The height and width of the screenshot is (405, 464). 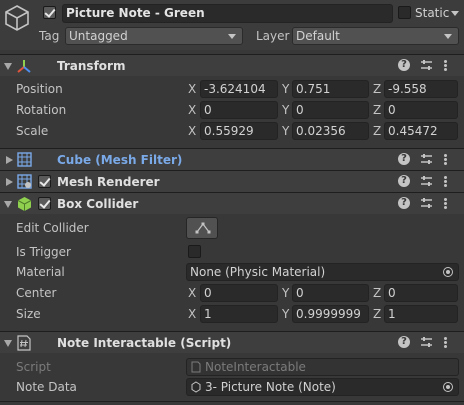 I want to click on center-y-field: 0, so click(x=330, y=293).